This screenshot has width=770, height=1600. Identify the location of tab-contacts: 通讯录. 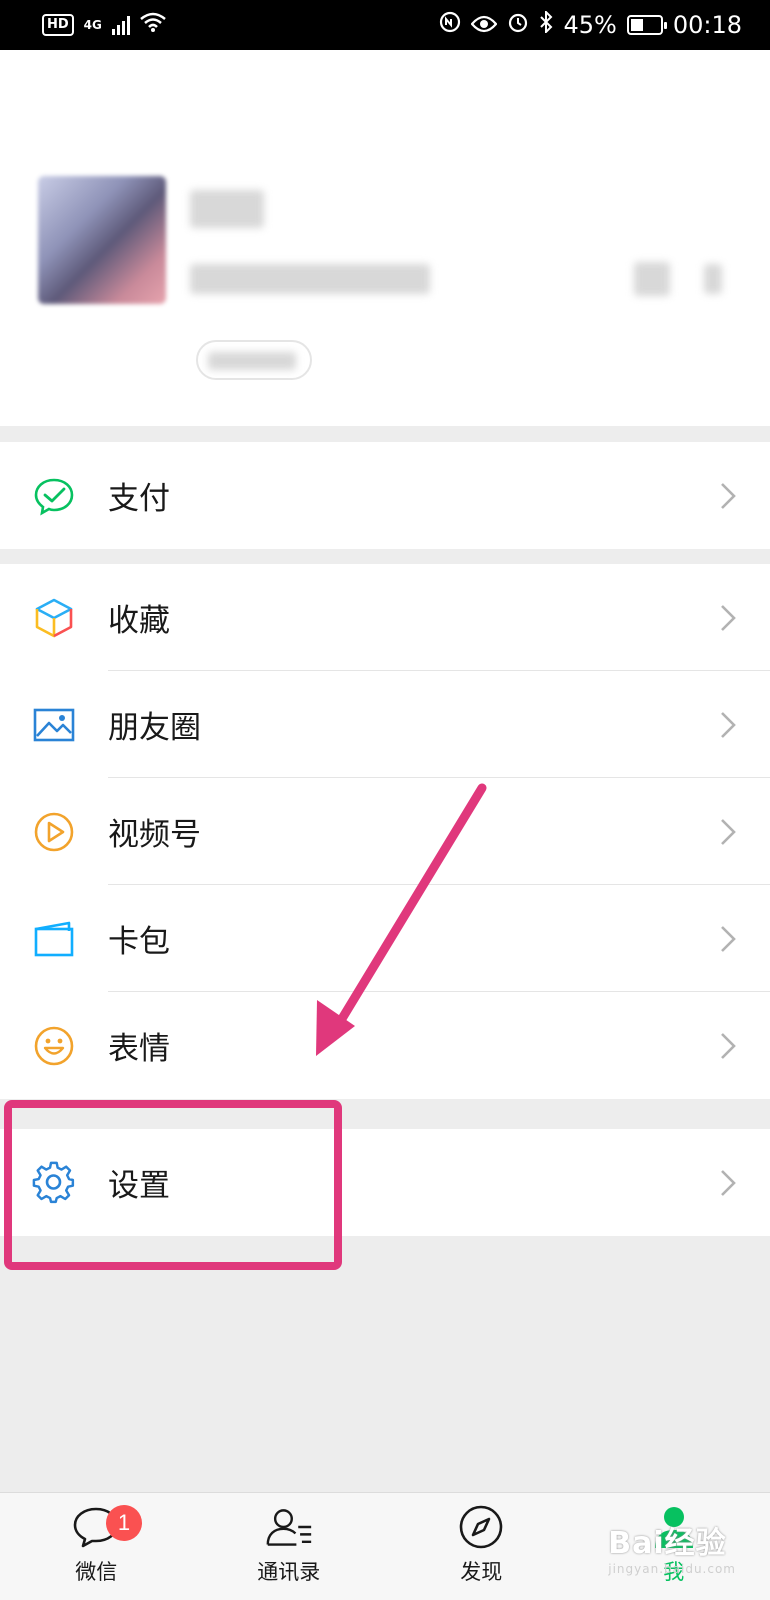
(289, 1546).